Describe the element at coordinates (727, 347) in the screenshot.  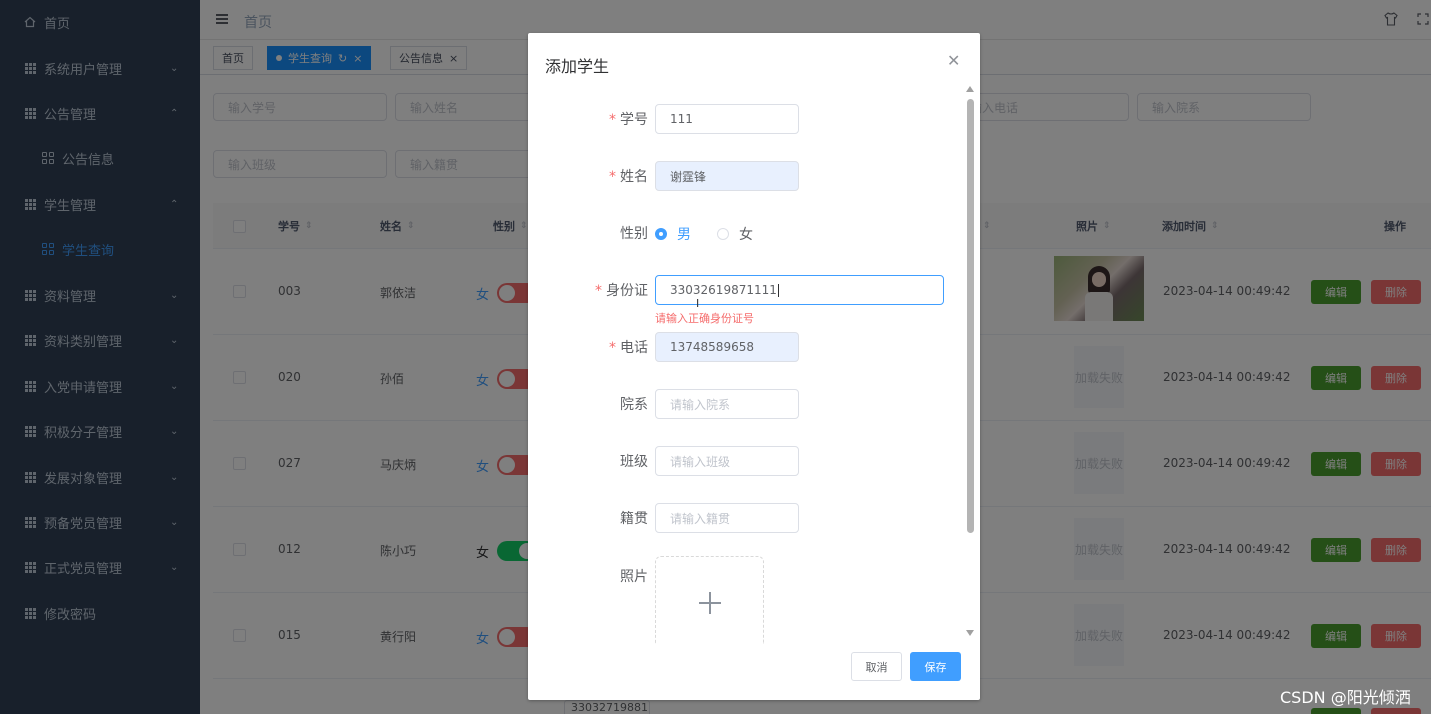
I see `phone-input: 13748589658` at that location.